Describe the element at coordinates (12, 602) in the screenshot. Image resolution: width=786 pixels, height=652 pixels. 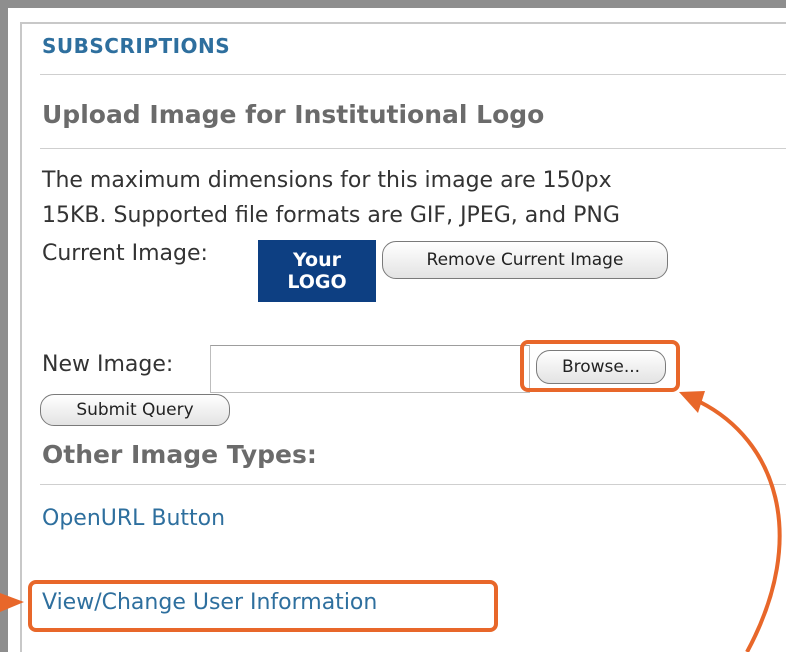
I see `left-arrow-head` at that location.